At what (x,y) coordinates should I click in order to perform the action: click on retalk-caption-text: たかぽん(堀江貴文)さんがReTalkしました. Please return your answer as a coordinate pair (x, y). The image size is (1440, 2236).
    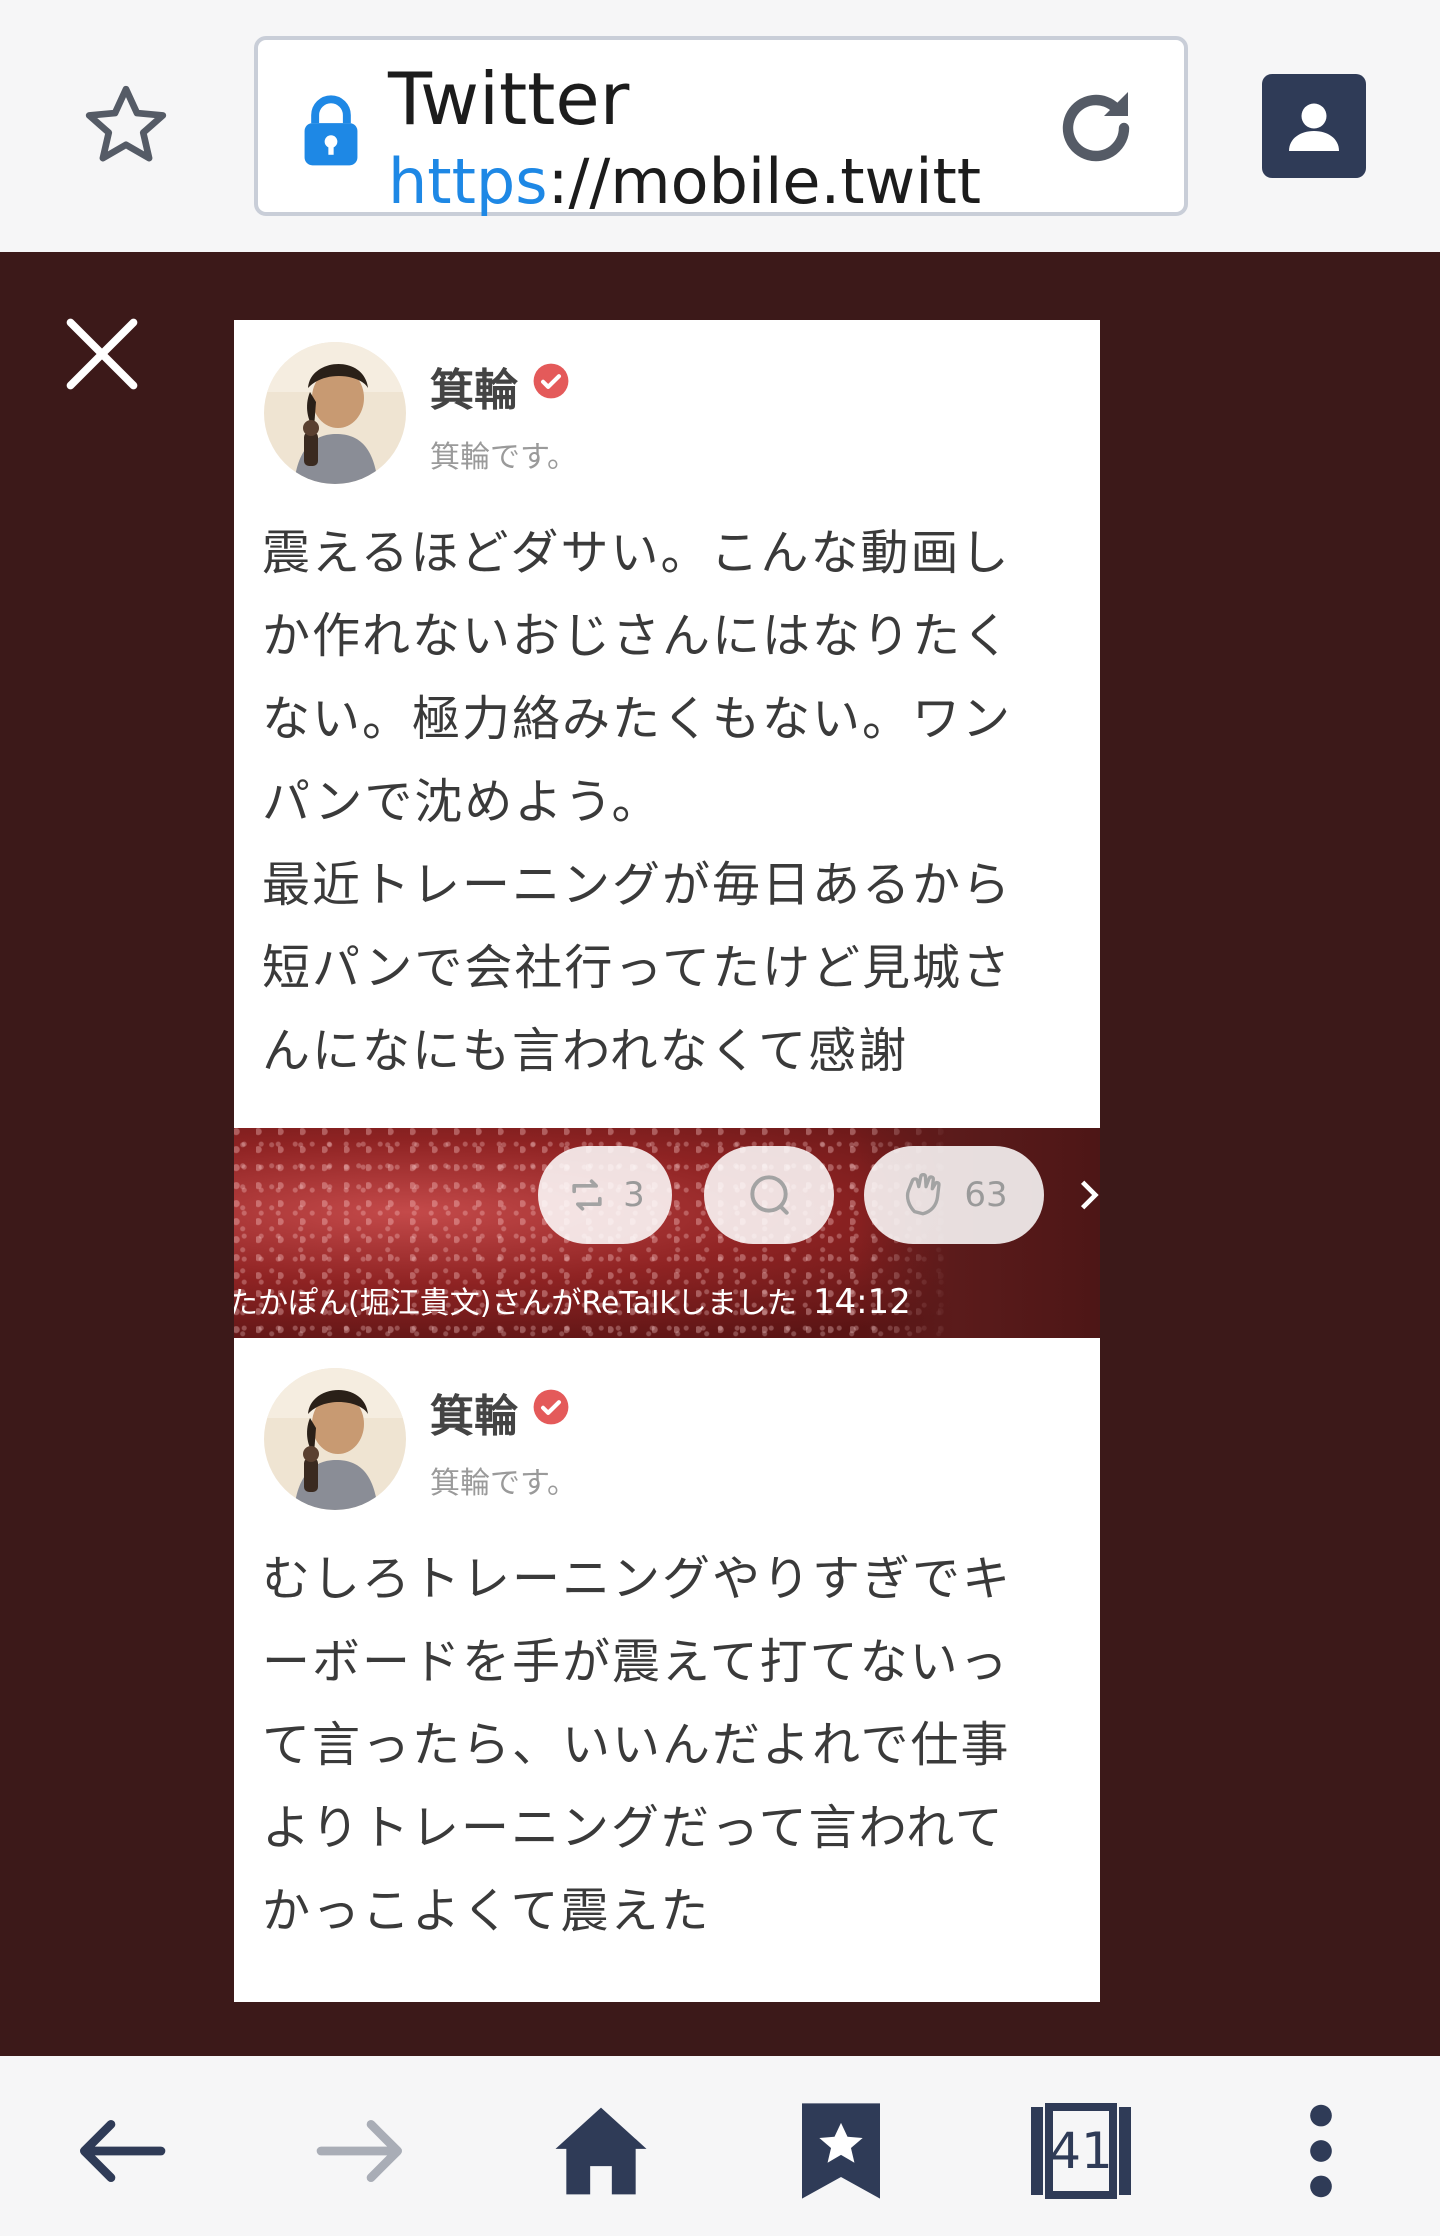
    Looking at the image, I should click on (515, 1303).